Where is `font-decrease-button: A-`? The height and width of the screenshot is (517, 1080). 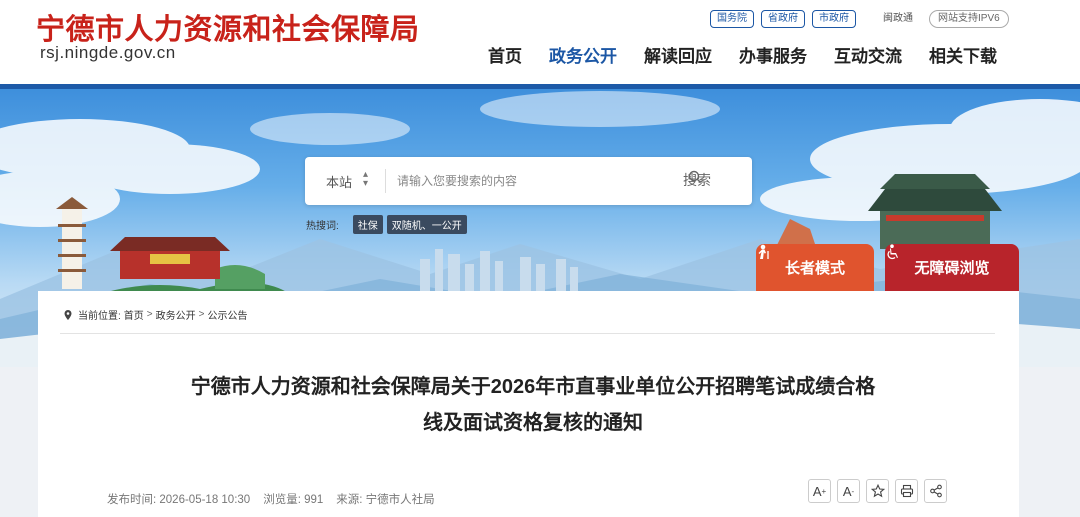
font-decrease-button: A- is located at coordinates (848, 491).